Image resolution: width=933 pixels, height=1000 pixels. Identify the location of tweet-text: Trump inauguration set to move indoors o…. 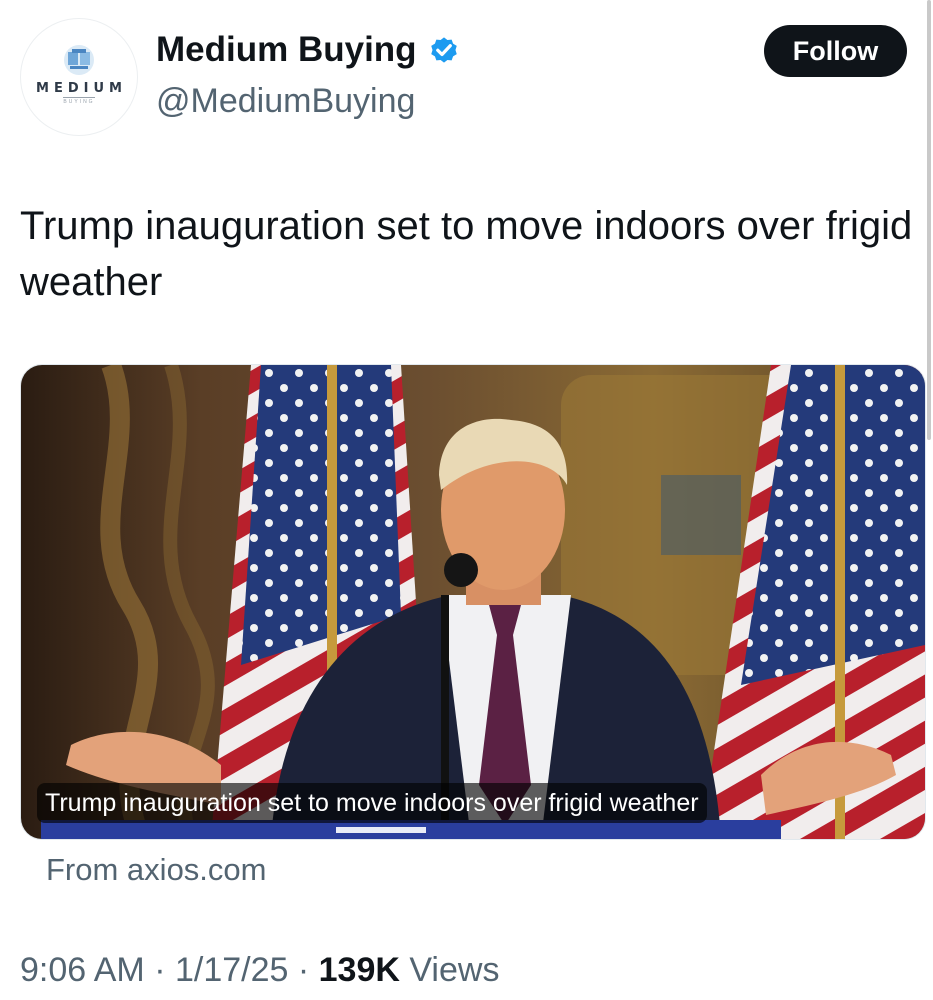
(466, 254).